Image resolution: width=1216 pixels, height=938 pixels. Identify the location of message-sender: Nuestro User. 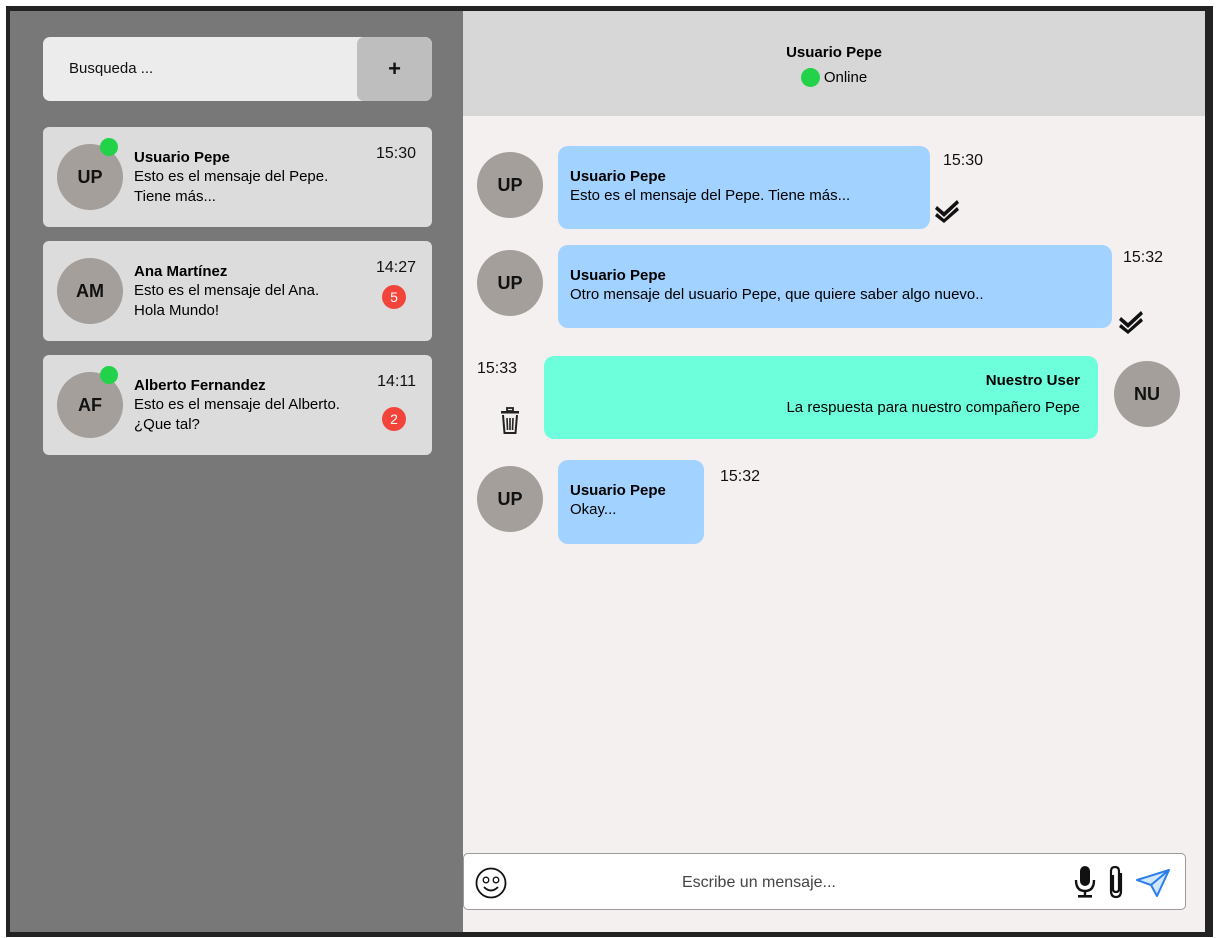
(1032, 380).